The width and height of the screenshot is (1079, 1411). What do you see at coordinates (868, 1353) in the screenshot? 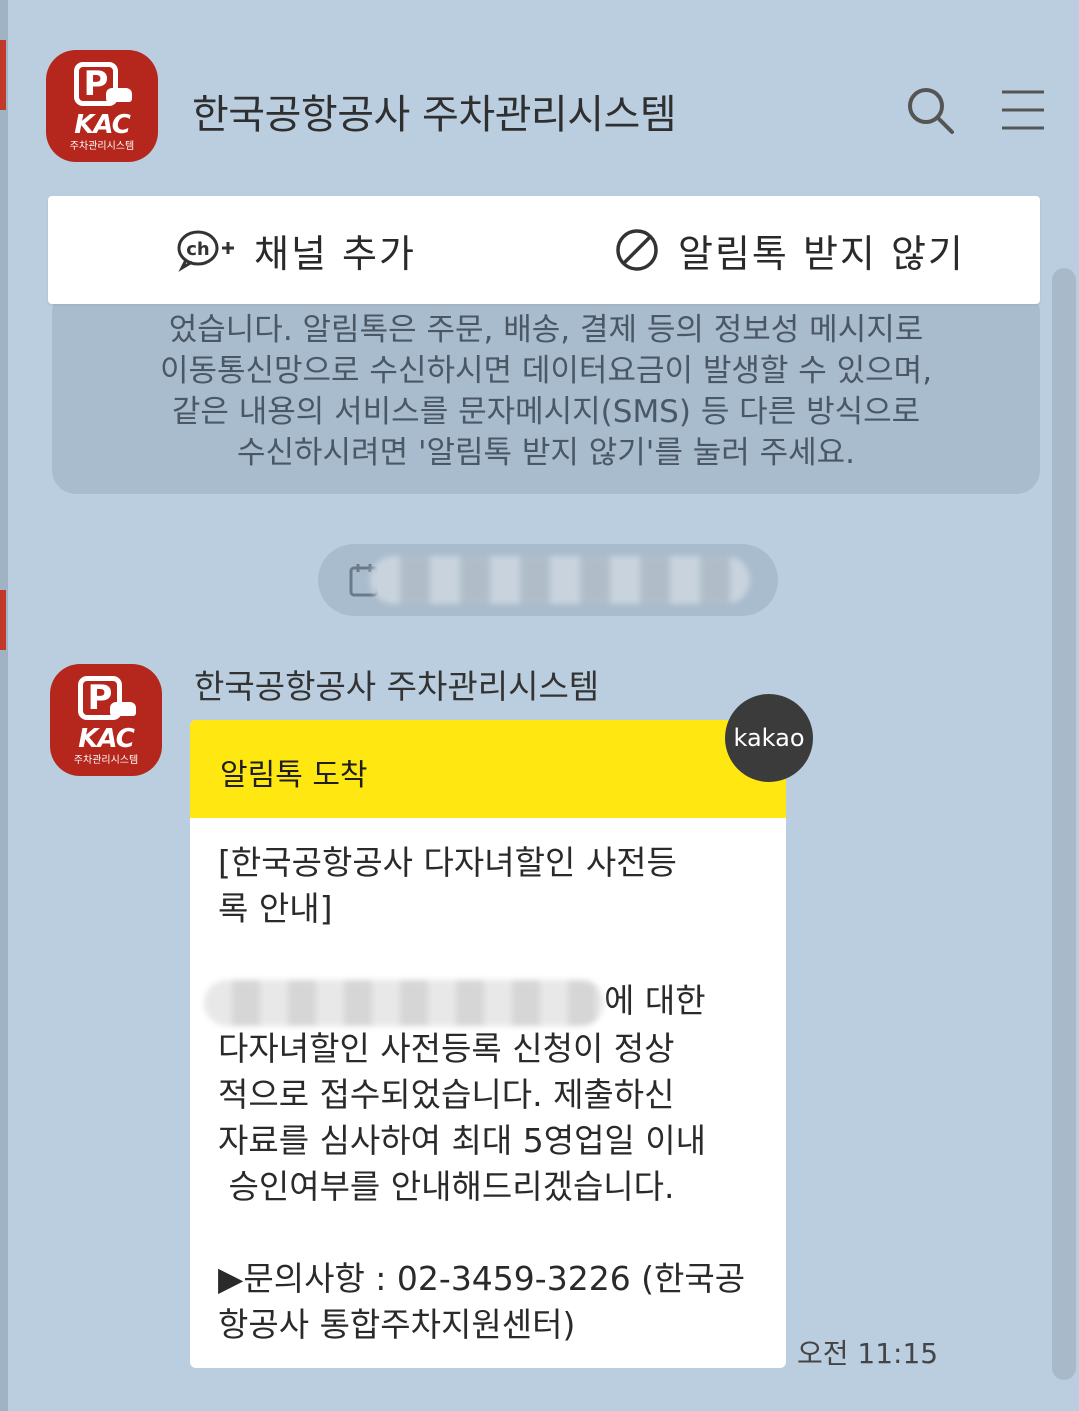
I see `message-timestamp: 오전 11:15` at bounding box center [868, 1353].